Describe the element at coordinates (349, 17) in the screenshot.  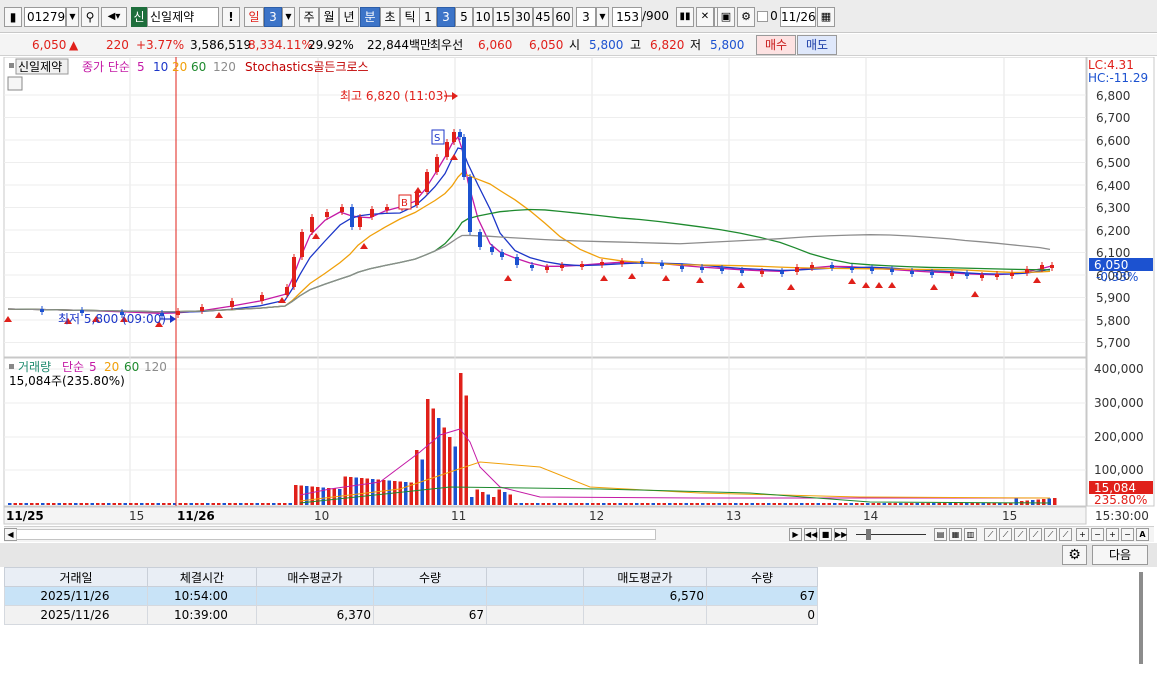
I see `tab-year: 년` at that location.